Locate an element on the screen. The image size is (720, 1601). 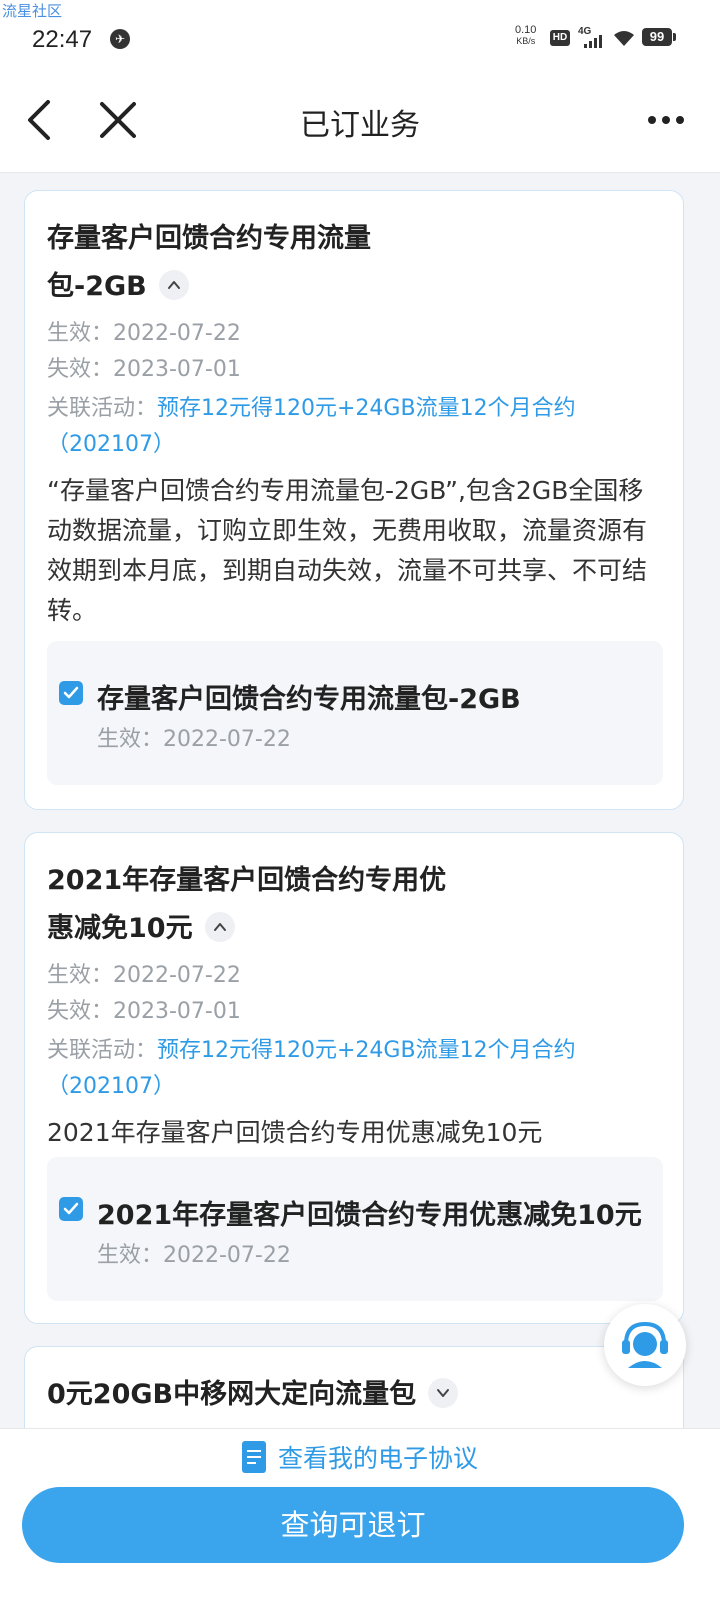
card-title-line1: 2021年存量客户回馈合约专用优 is located at coordinates (247, 880).